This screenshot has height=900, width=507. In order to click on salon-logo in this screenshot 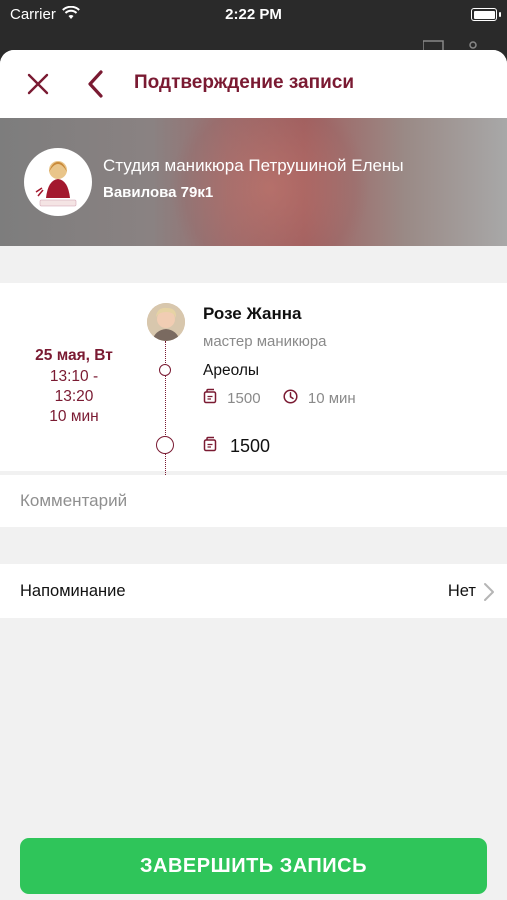, I will do `click(58, 182)`.